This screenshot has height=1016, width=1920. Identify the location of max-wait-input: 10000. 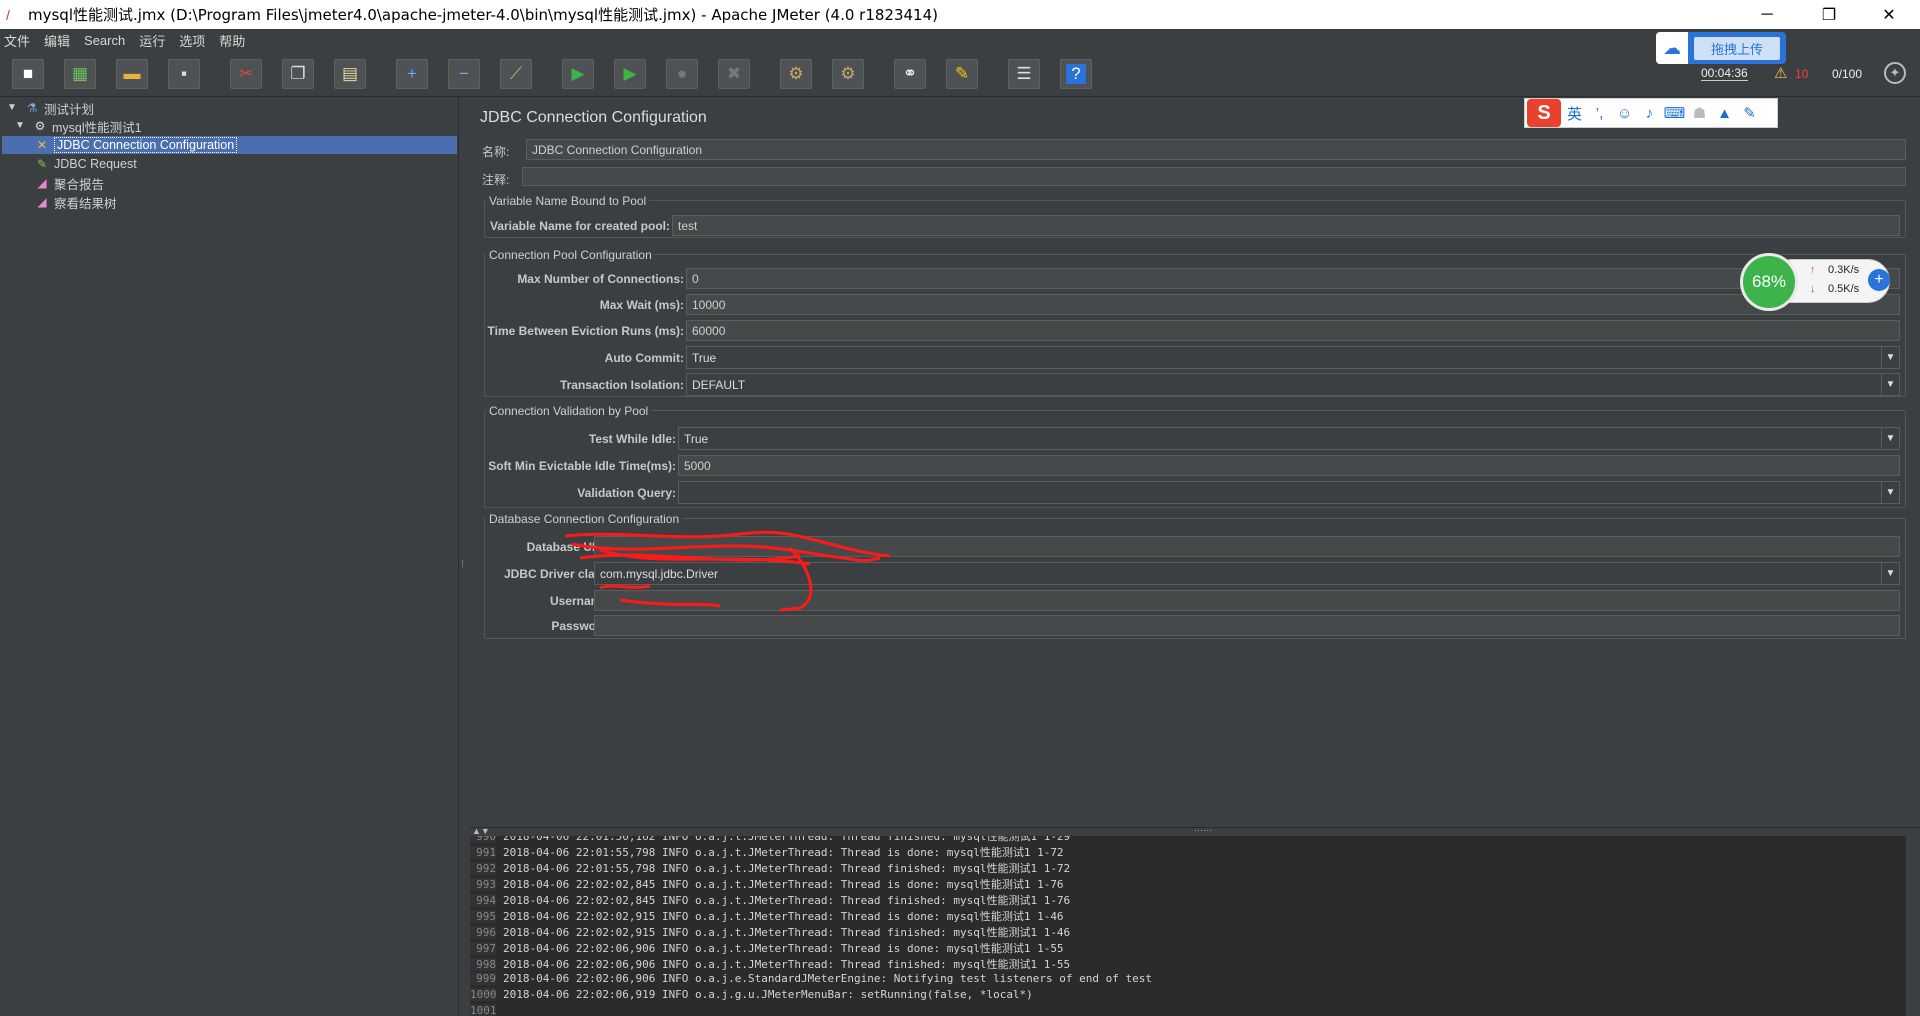
(1293, 304).